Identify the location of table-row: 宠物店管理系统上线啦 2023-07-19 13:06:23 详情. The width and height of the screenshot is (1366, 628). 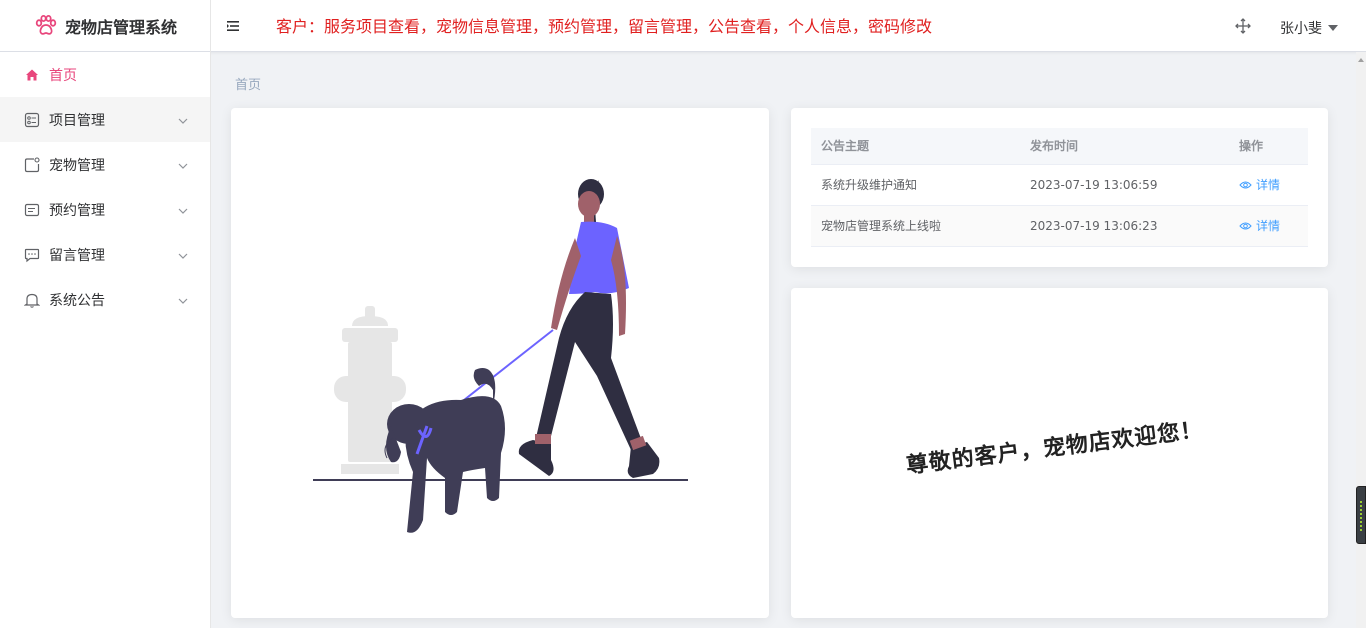
(1059, 226).